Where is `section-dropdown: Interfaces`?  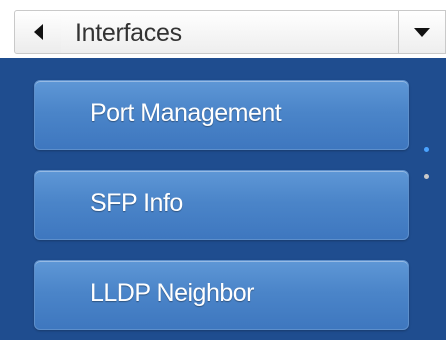
section-dropdown: Interfaces is located at coordinates (253, 32).